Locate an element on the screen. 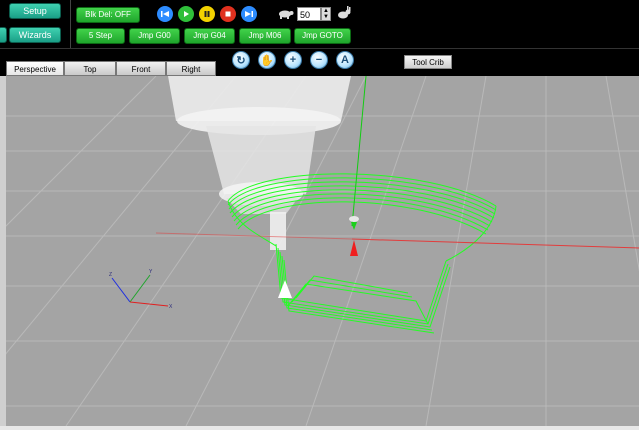 The width and height of the screenshot is (639, 430). x-axis-line is located at coordinates (495, 243).